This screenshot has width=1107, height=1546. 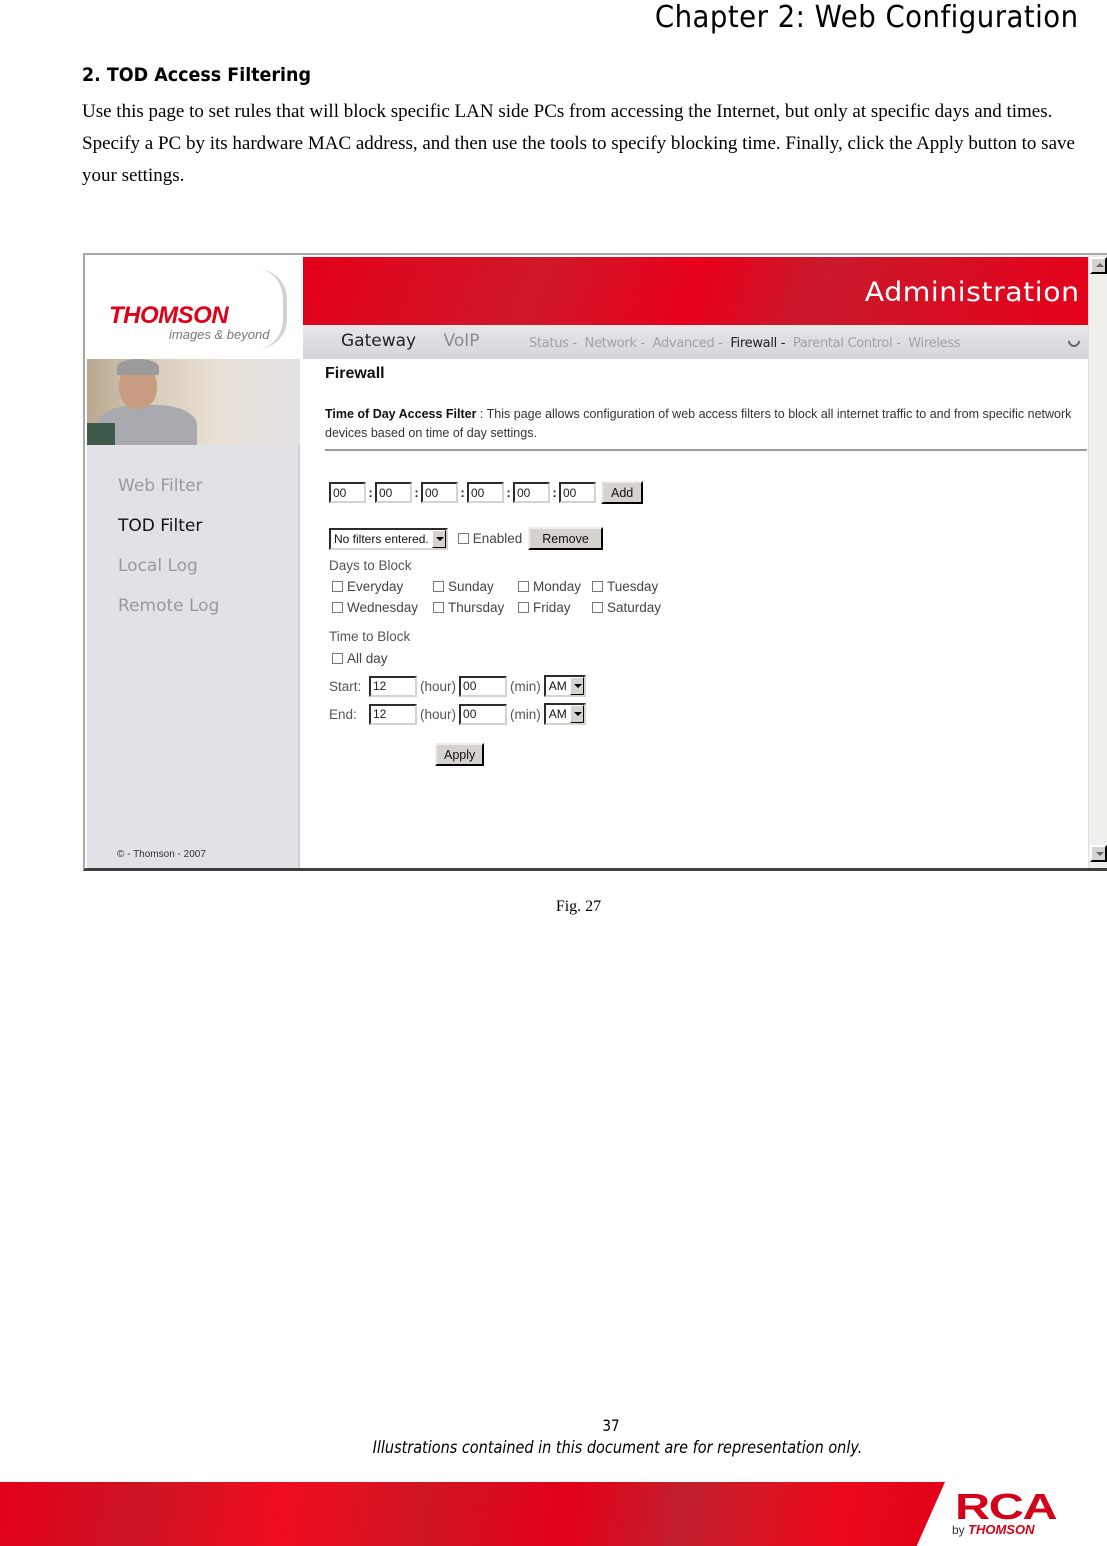 I want to click on add-button: Add, so click(x=622, y=492).